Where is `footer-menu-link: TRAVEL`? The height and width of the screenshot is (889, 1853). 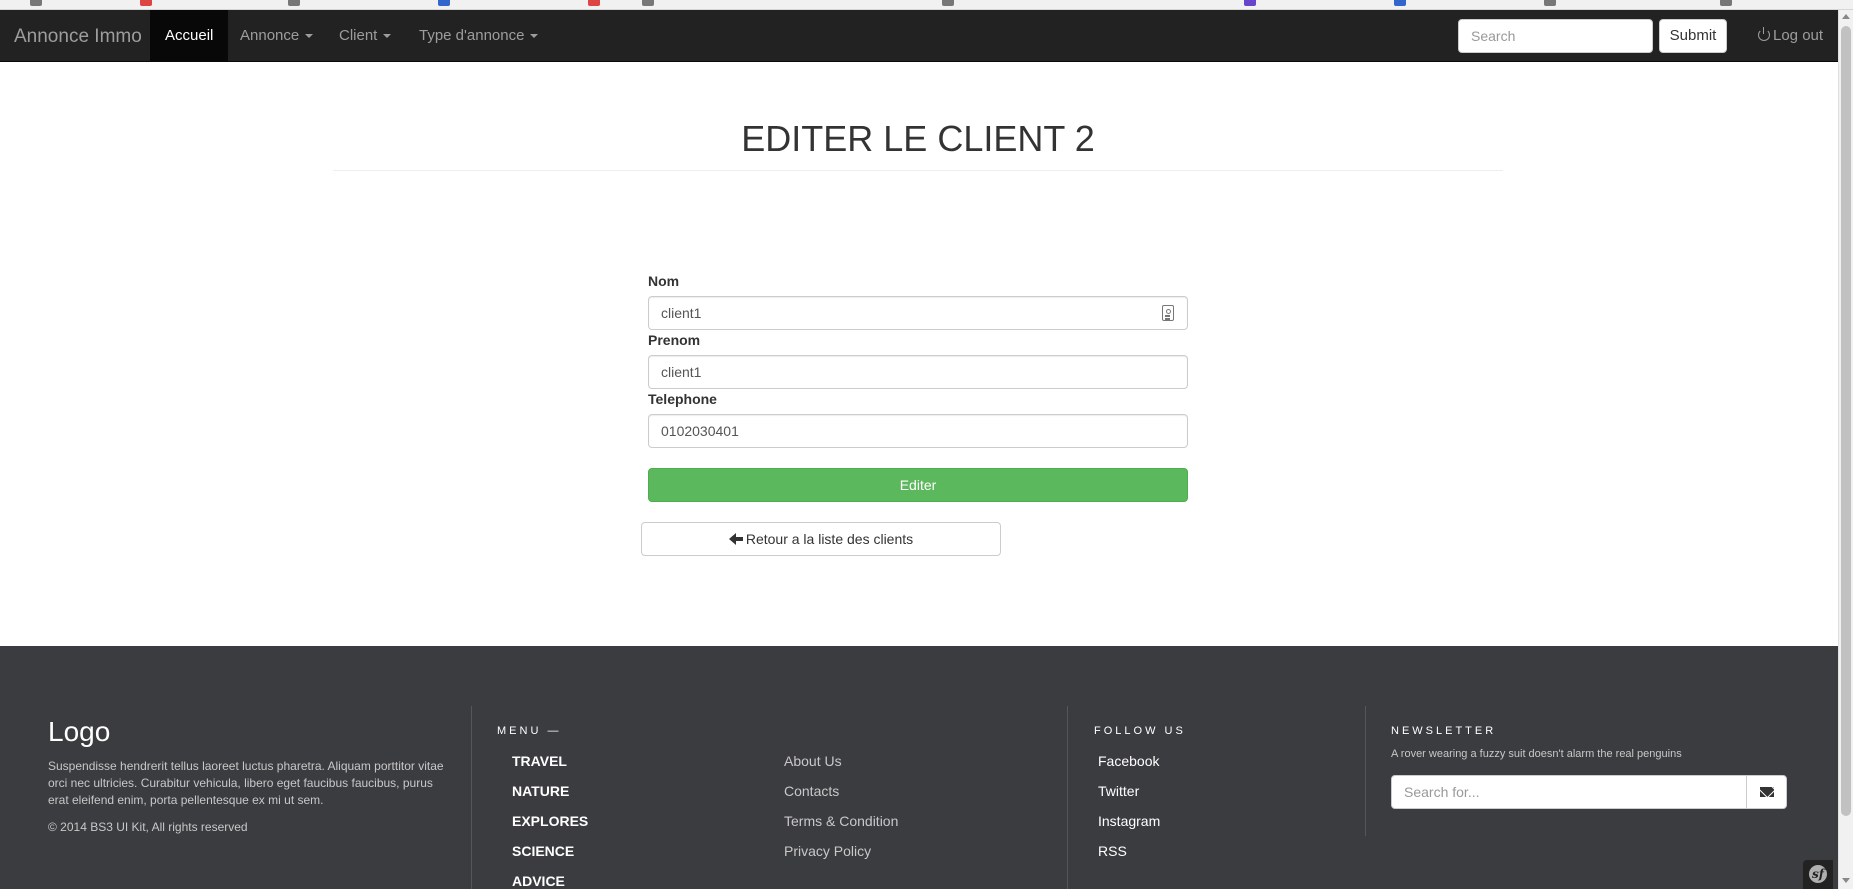
footer-menu-link: TRAVEL is located at coordinates (539, 761).